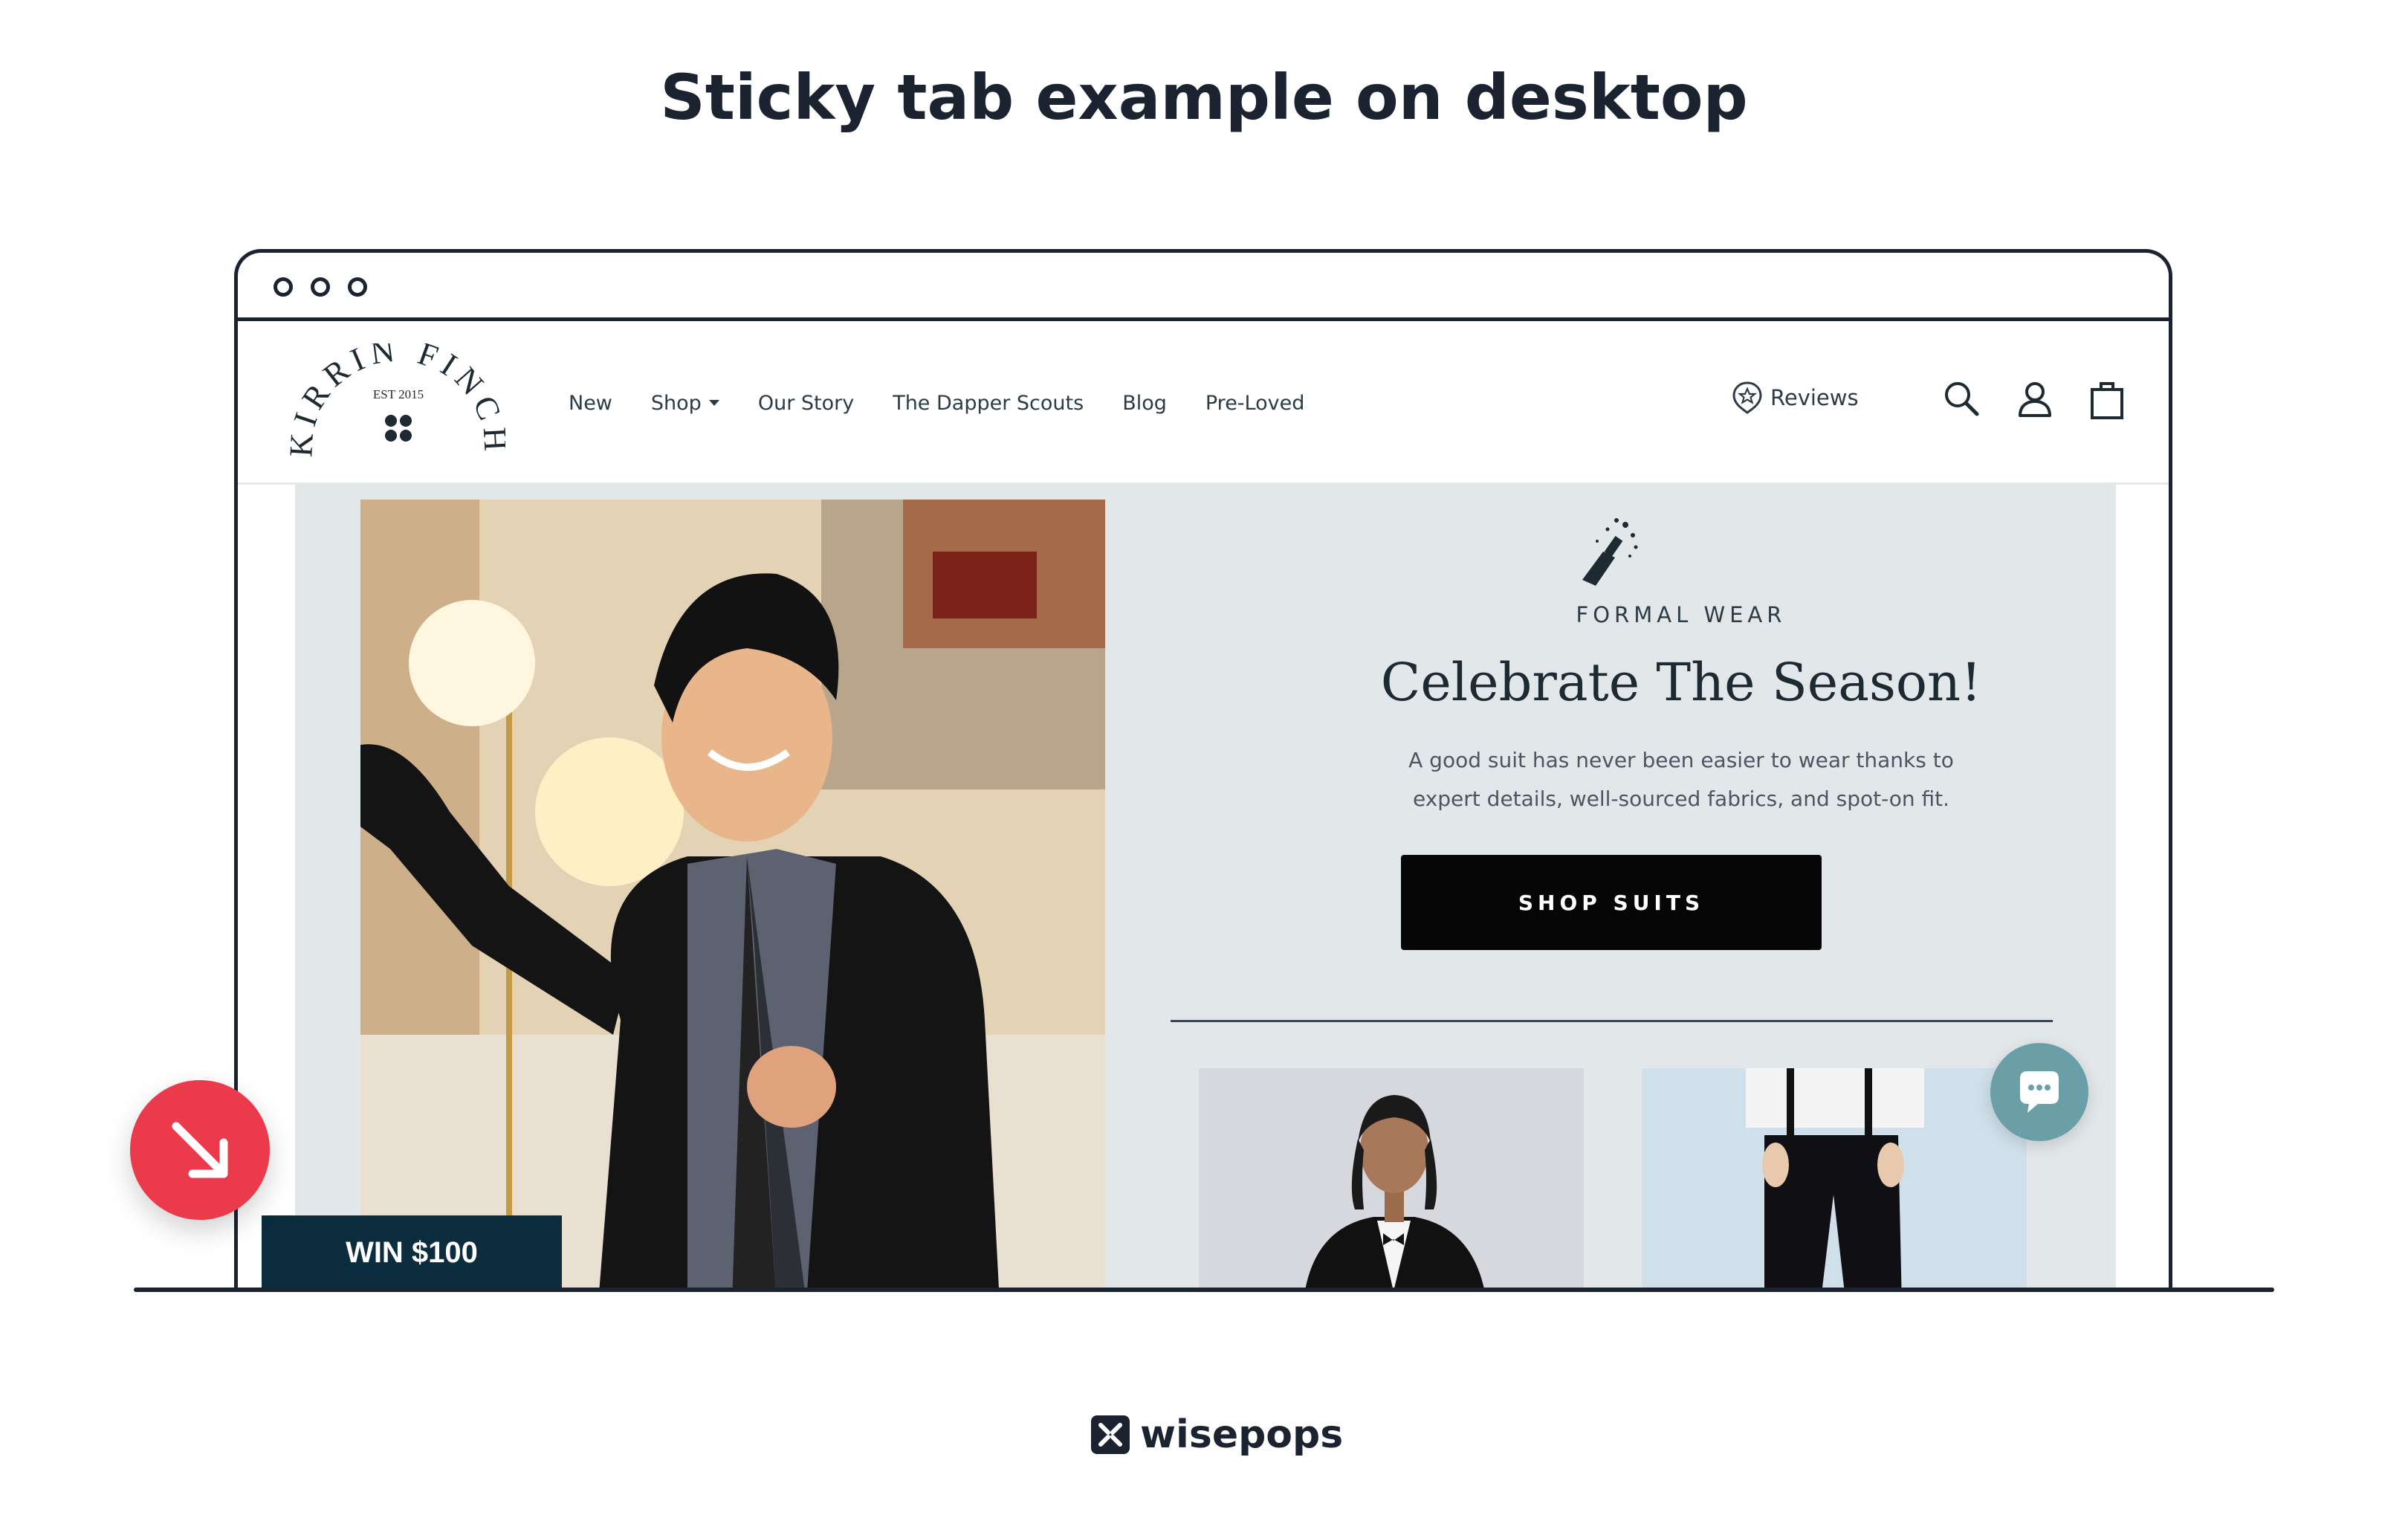 The width and height of the screenshot is (2408, 1515). I want to click on nav-label: Pre-Loved, so click(1255, 403).